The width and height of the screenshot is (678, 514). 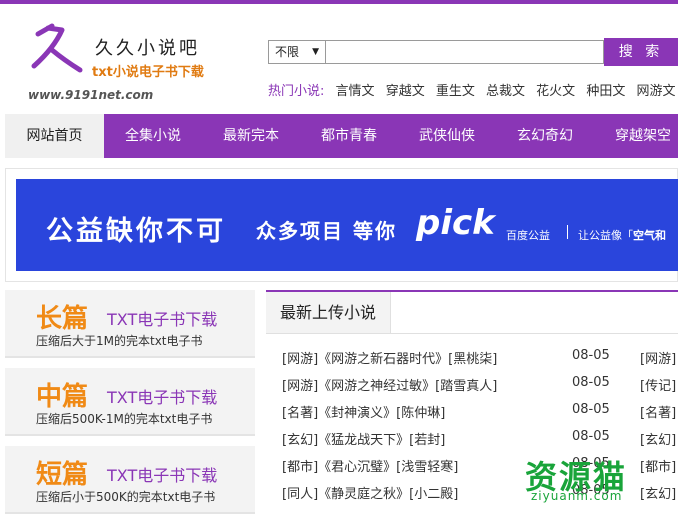 I want to click on site-slogan: txt小说电子书下载, so click(x=148, y=72).